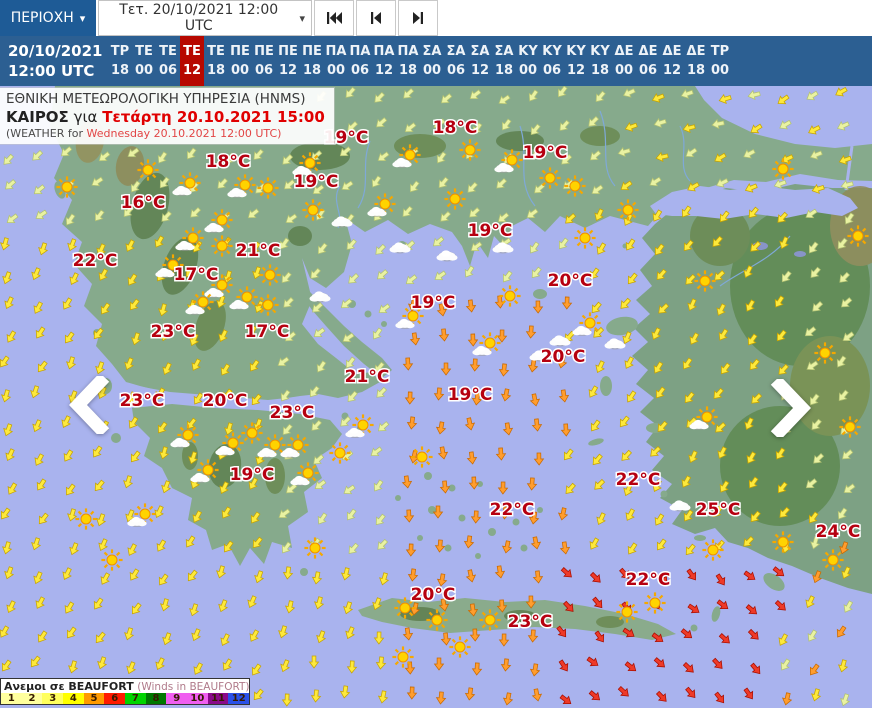  I want to click on timeline-slot: ΚΥ 06, so click(552, 61).